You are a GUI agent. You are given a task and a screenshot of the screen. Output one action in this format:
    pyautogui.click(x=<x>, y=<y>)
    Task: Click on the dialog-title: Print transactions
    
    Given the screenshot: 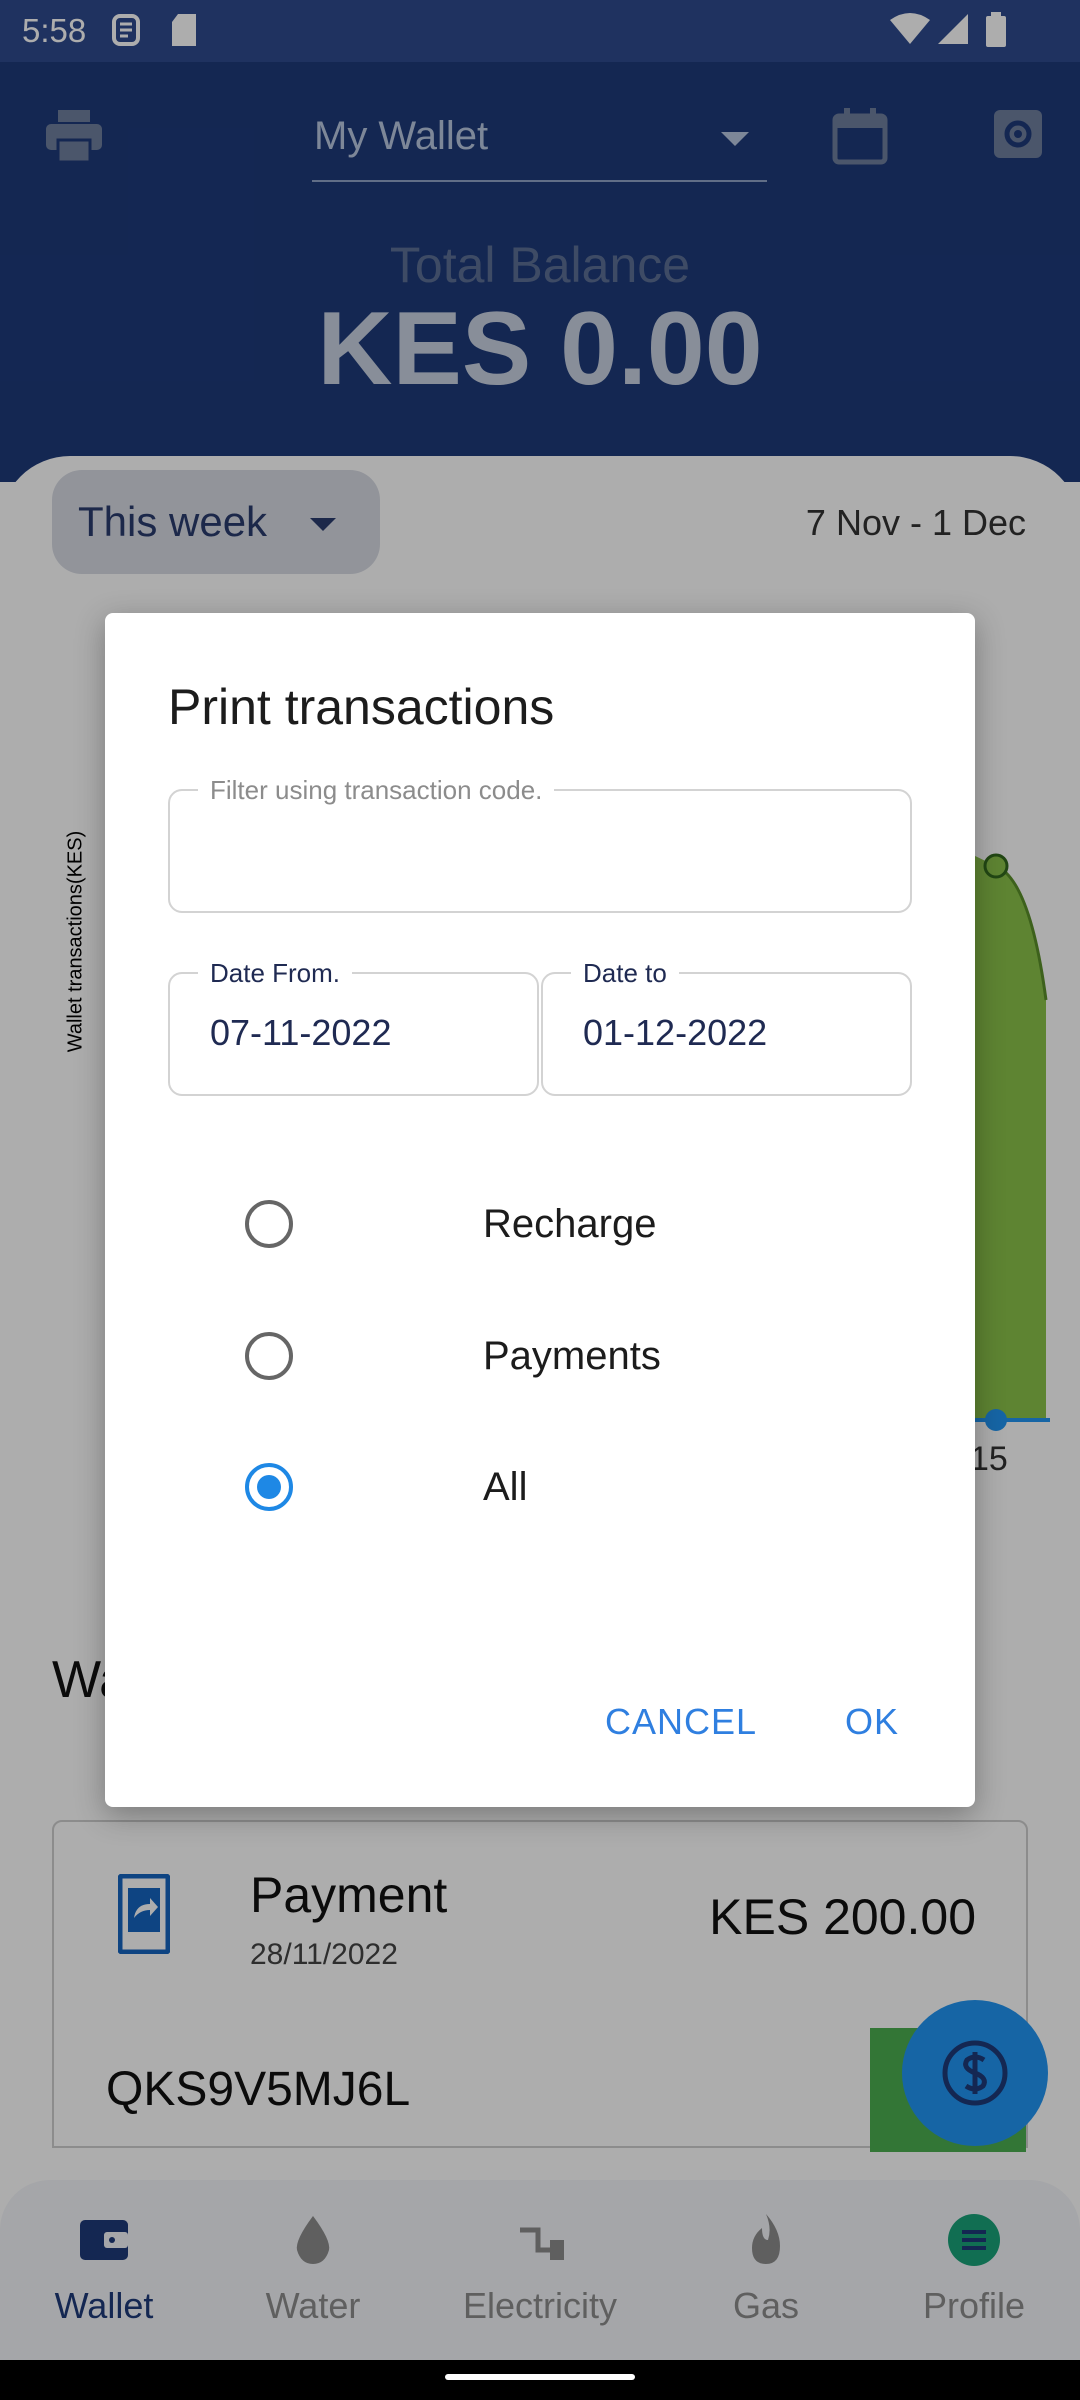 What is the action you would take?
    pyautogui.click(x=361, y=707)
    